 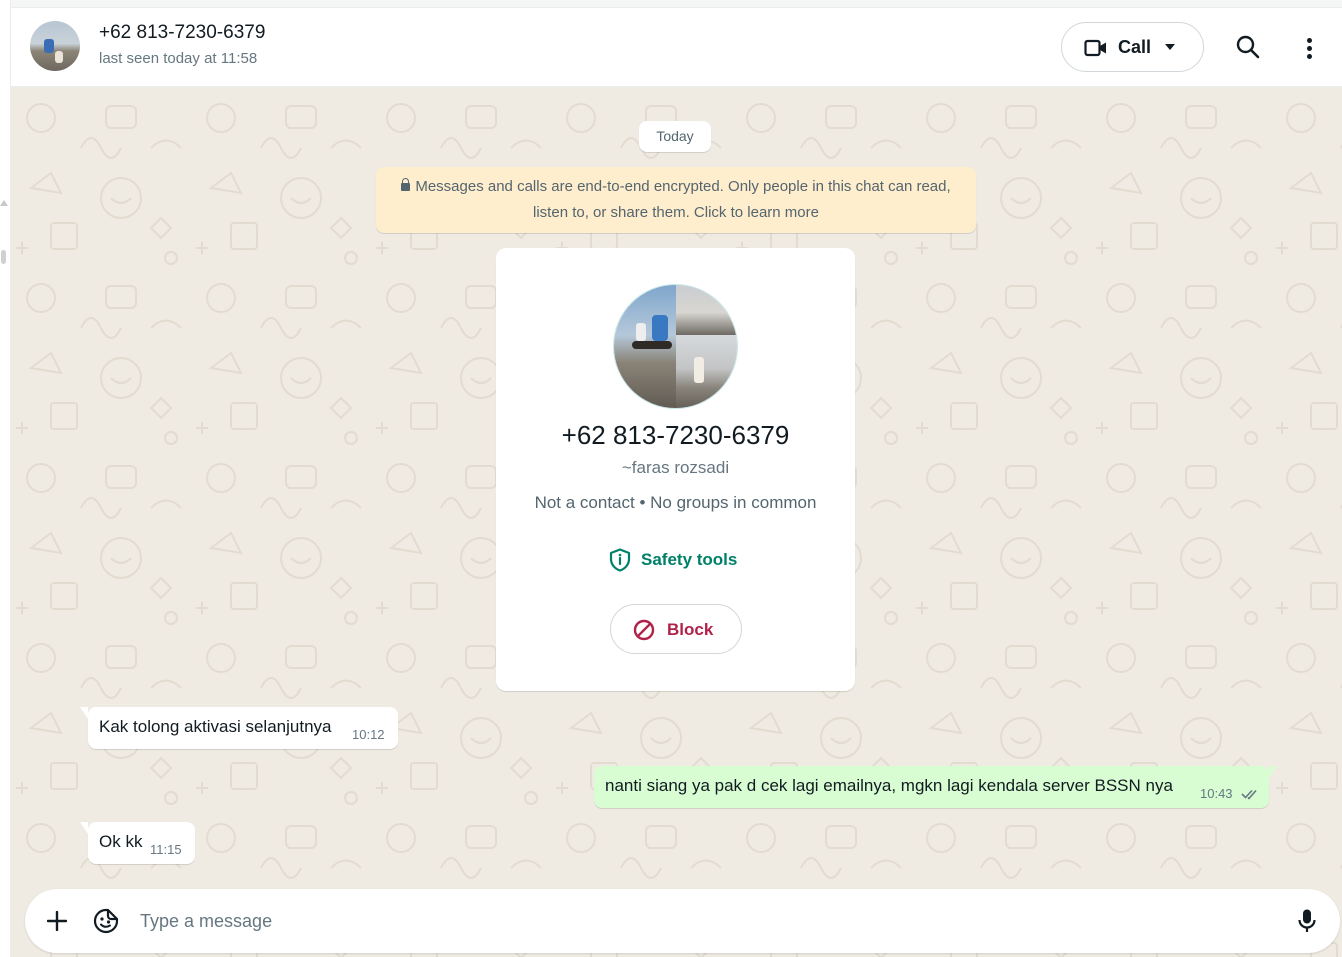 I want to click on date-divider: Today, so click(x=675, y=136).